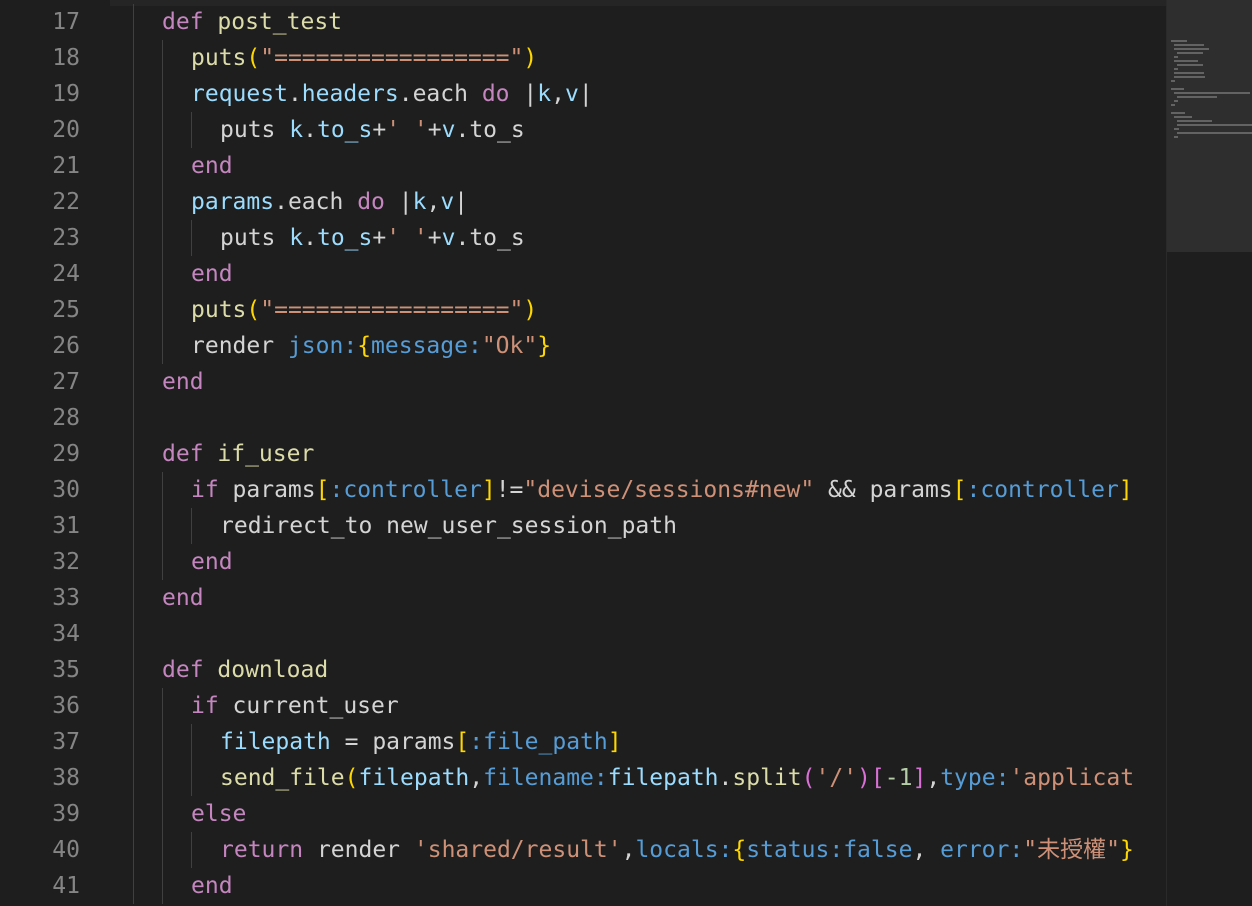 The image size is (1252, 906). I want to click on code-line: 21 end, so click(583, 166).